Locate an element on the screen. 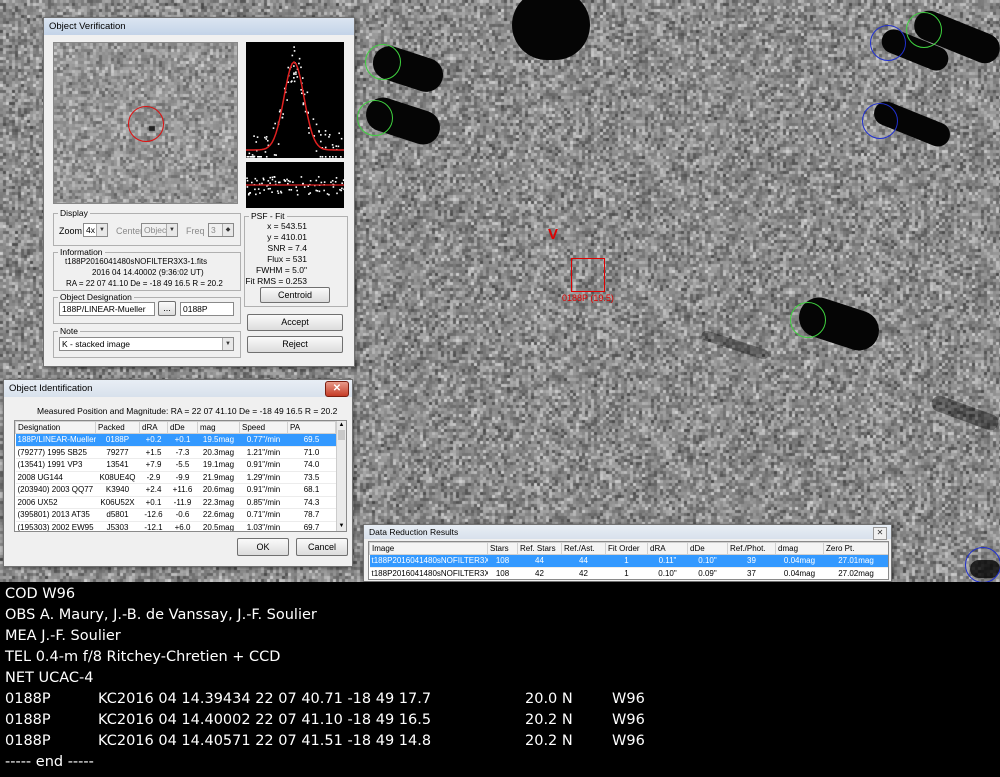 The width and height of the screenshot is (1000, 777). column-header: Packed is located at coordinates (117, 427).